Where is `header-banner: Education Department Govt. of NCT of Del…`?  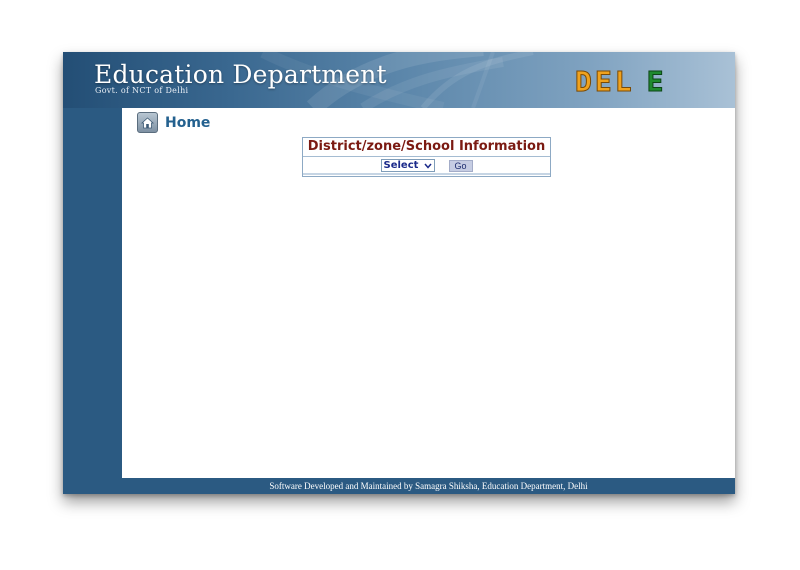
header-banner: Education Department Govt. of NCT of Del… is located at coordinates (399, 80).